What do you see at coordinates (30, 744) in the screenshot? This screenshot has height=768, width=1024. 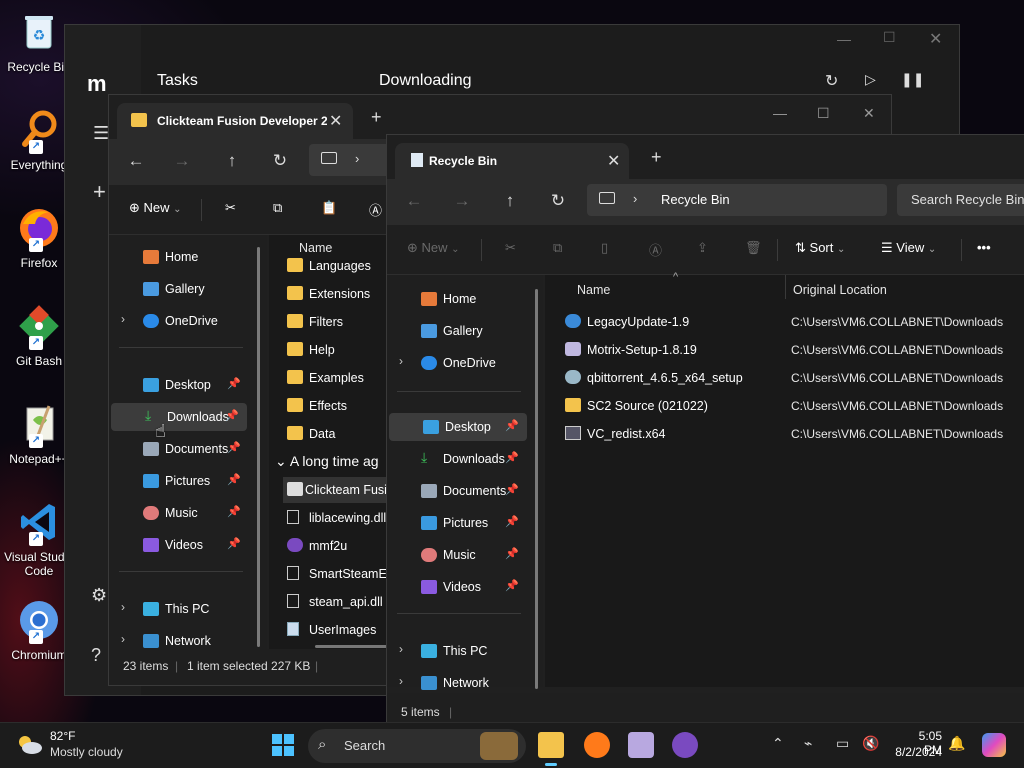 I see `weather-cloud-icon` at bounding box center [30, 744].